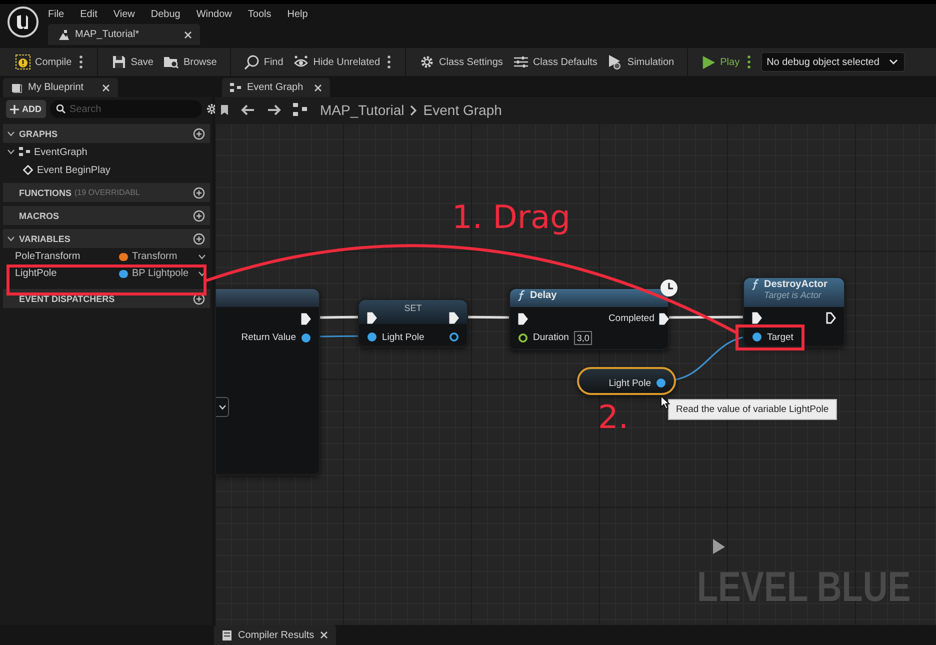  Describe the element at coordinates (275, 635) in the screenshot. I see `compiler-results-tab: Compiler Results` at that location.